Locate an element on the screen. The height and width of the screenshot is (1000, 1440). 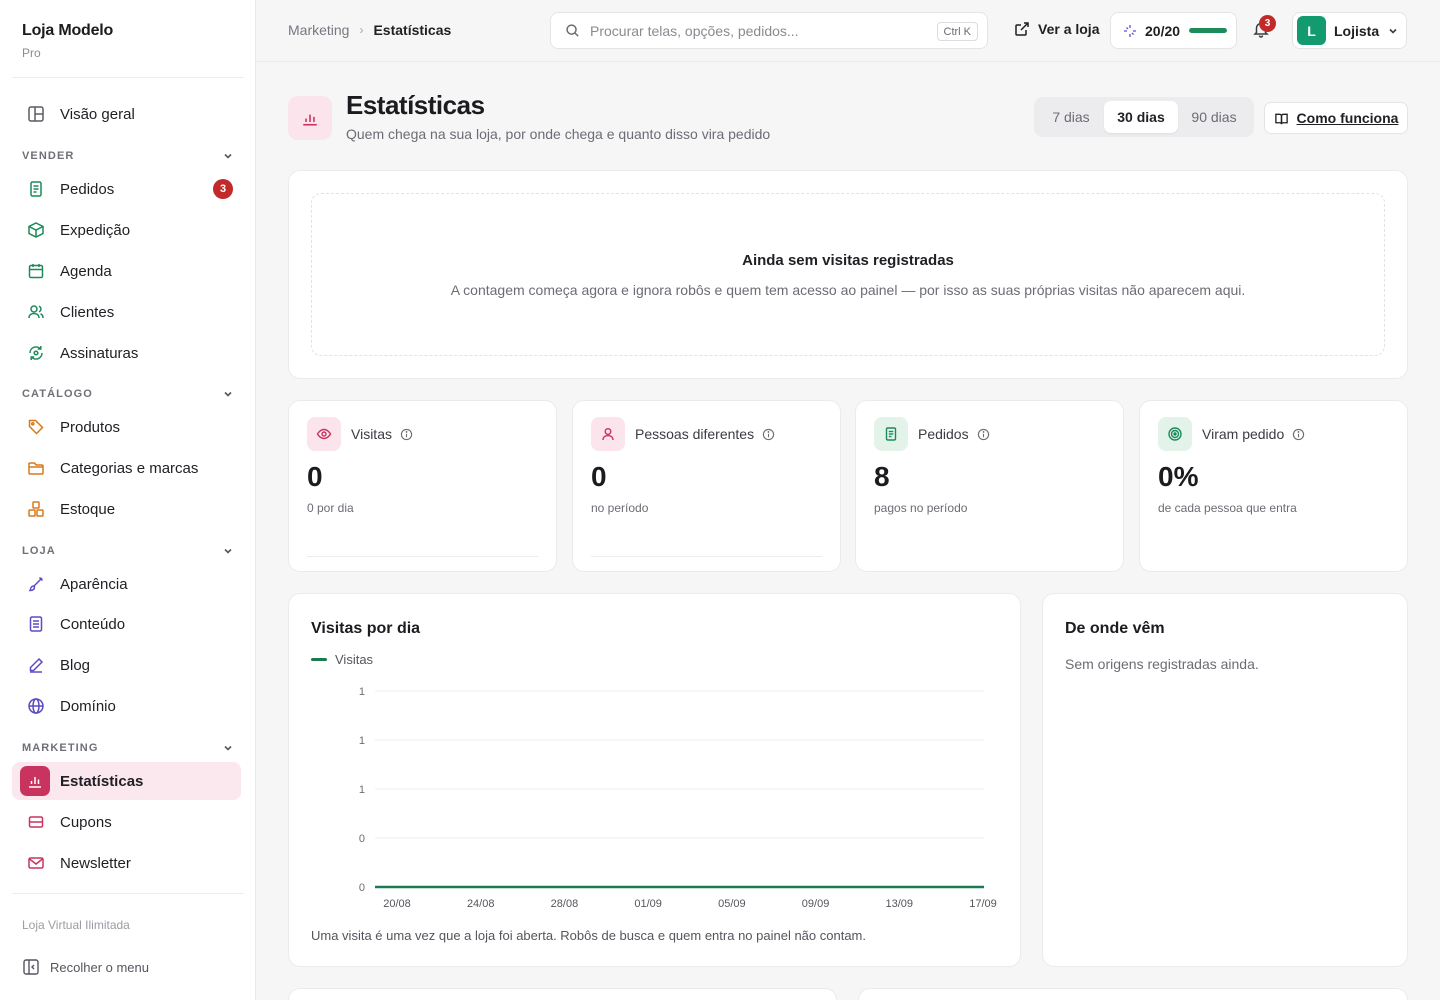
setup-score: 20/20 is located at coordinates (1173, 30).